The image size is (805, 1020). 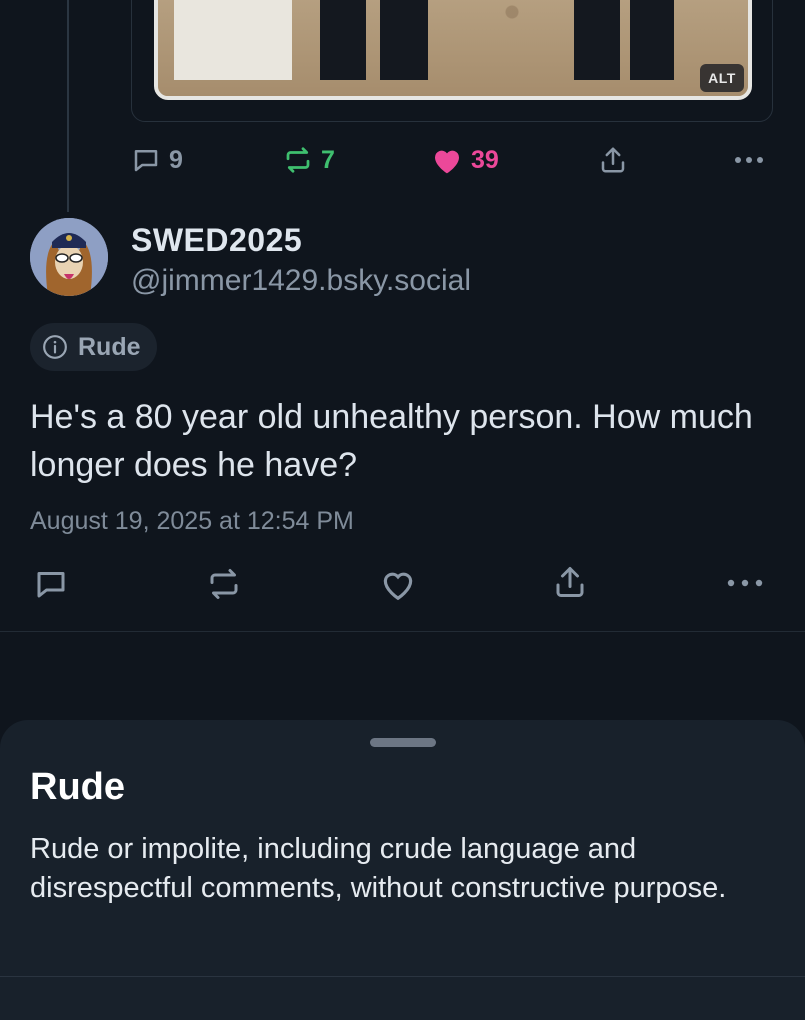 I want to click on reply-count: 9, so click(x=176, y=159).